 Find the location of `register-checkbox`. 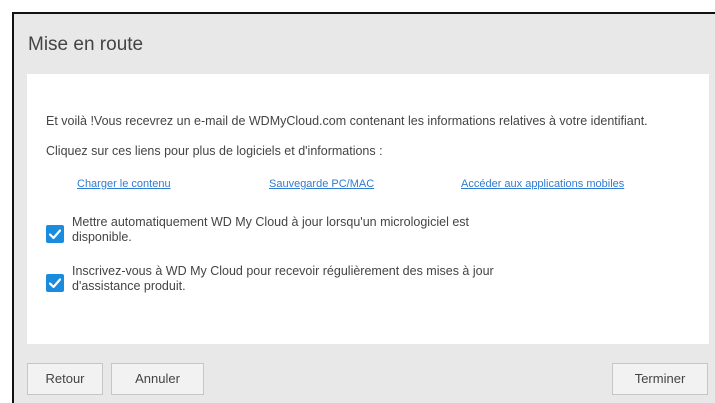

register-checkbox is located at coordinates (55, 283).